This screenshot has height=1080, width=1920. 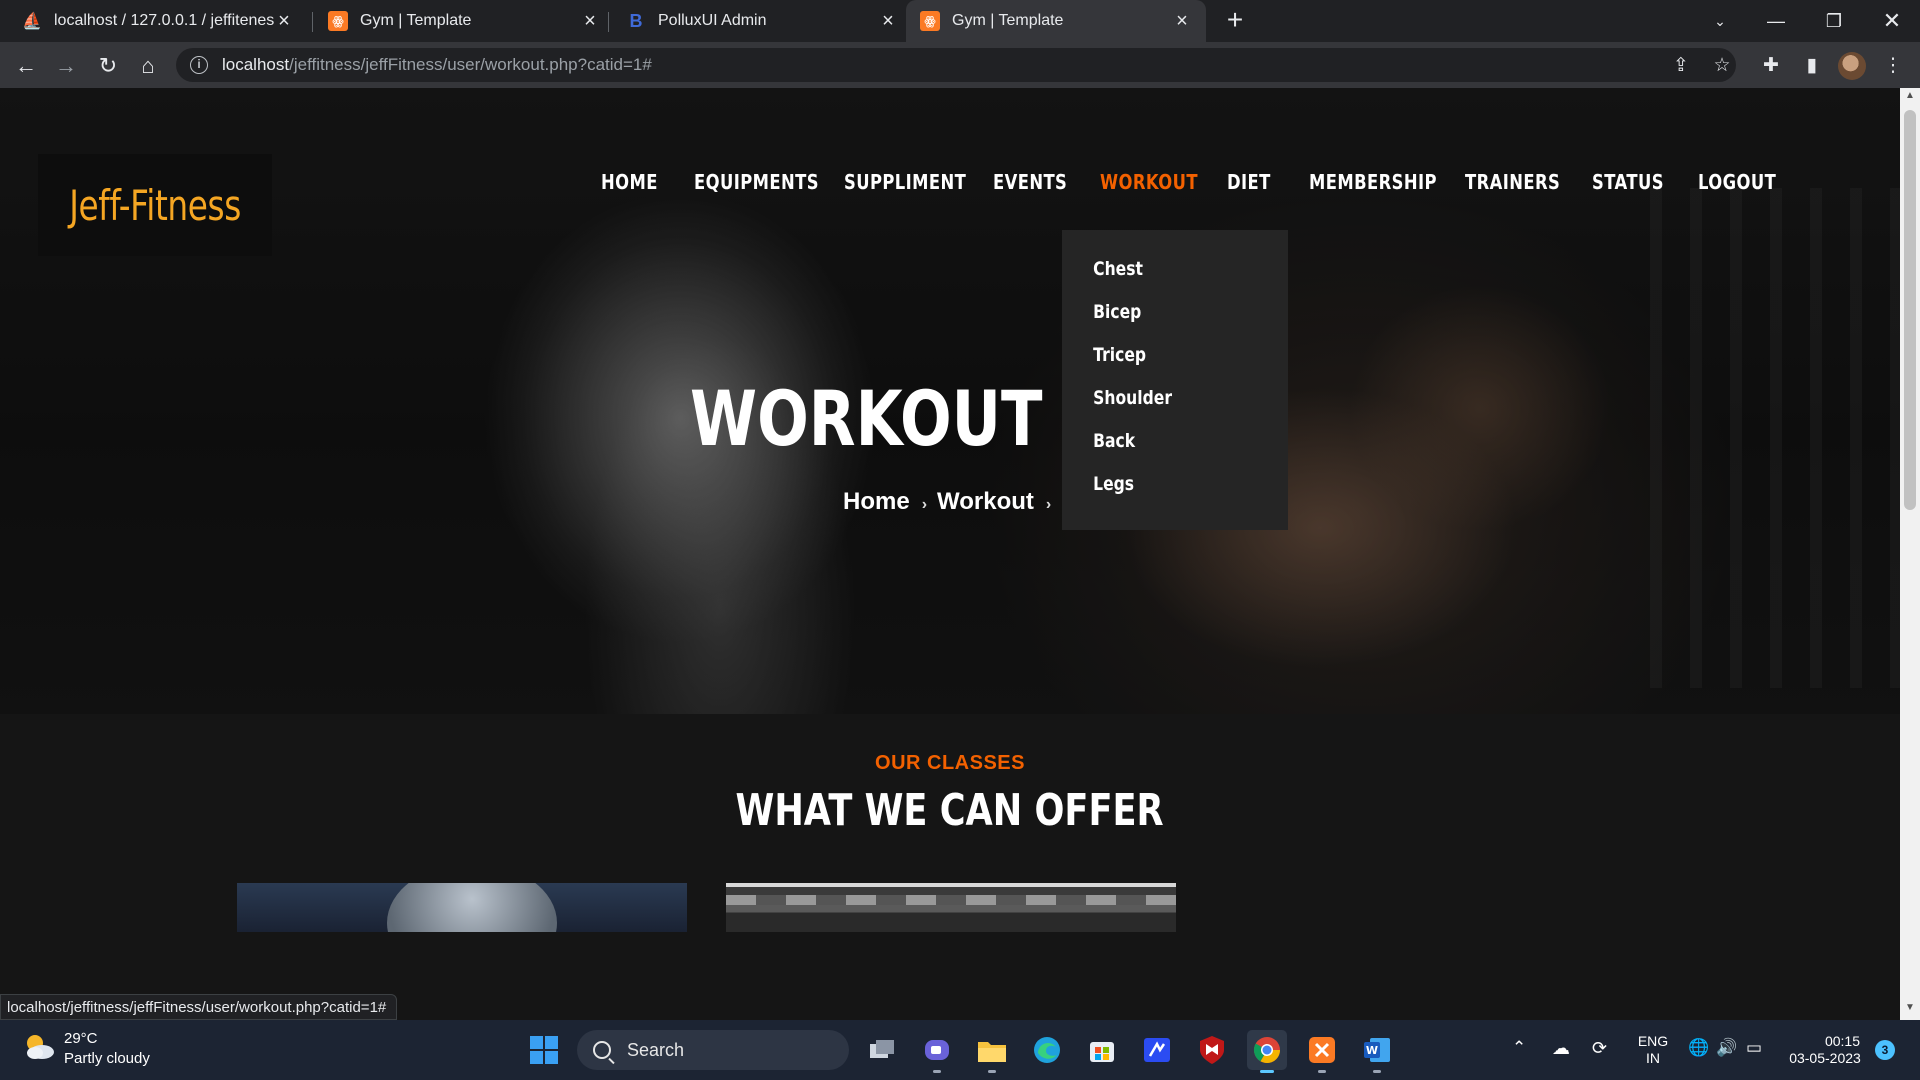 I want to click on bookmark-star-icon: ☆, so click(x=1722, y=65).